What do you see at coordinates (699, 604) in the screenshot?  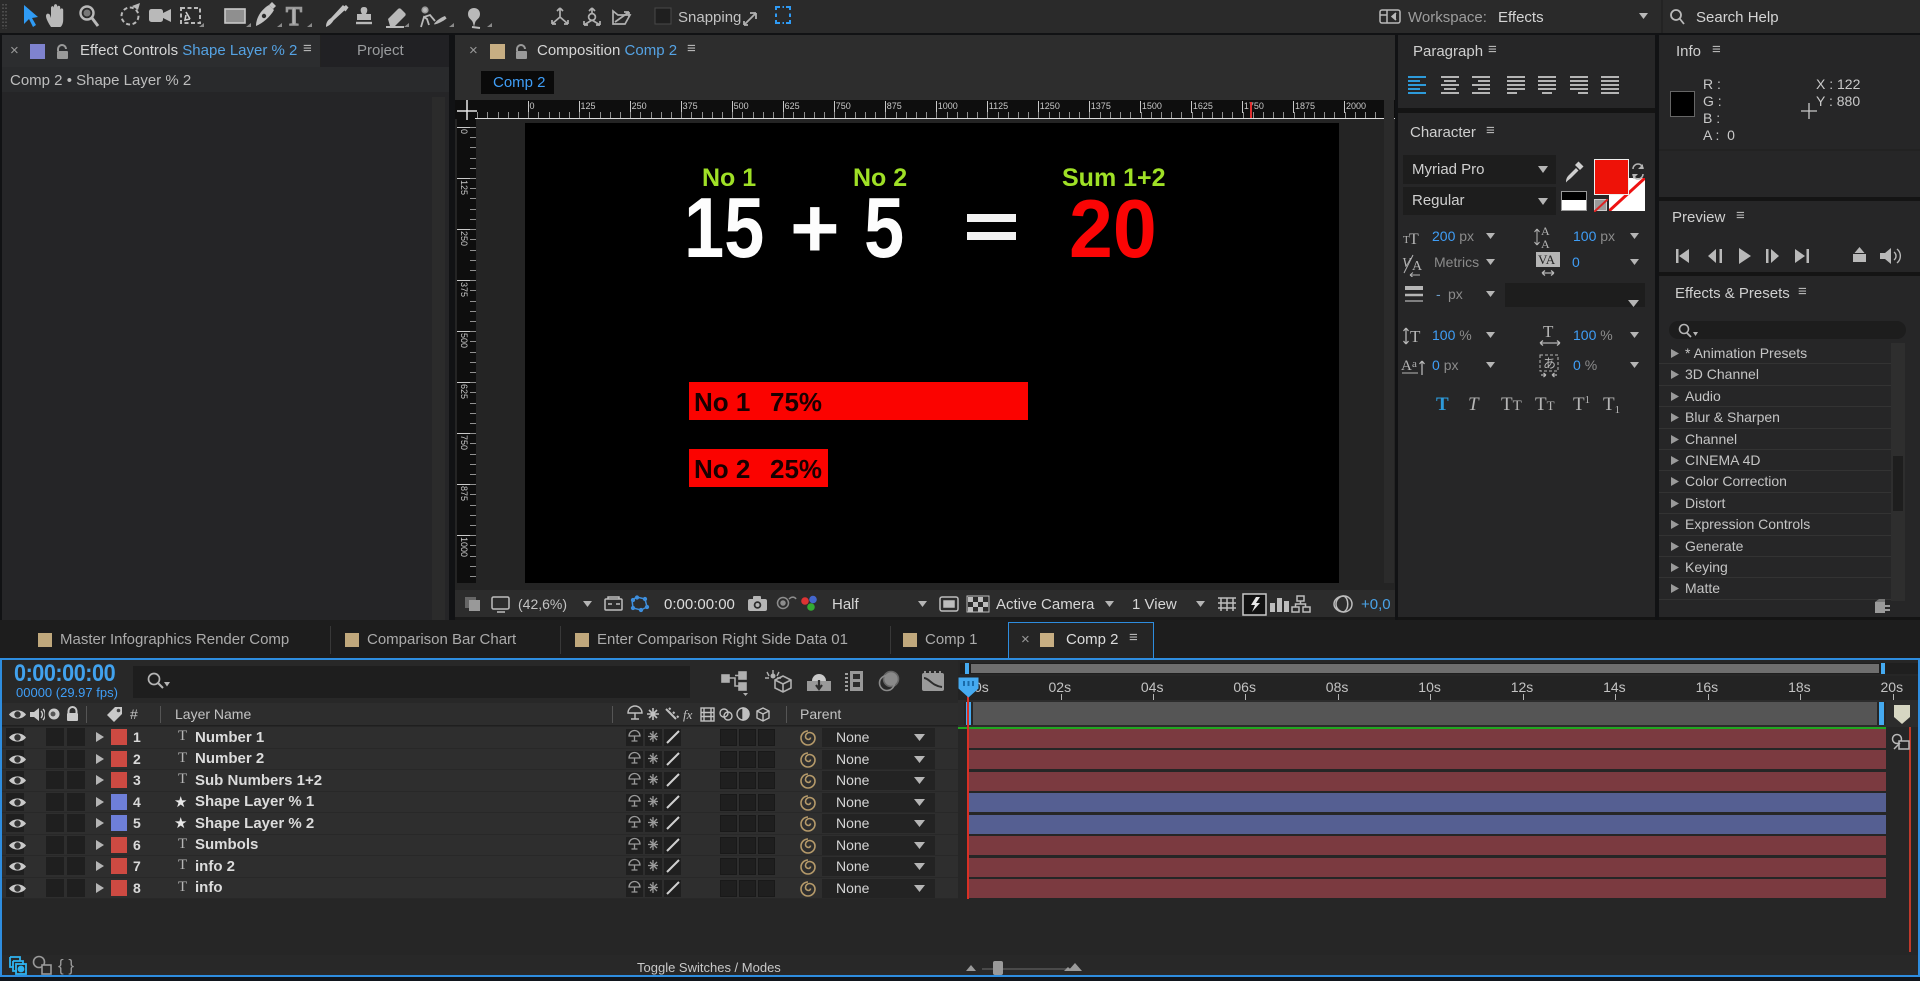 I see `svg-text: 0:00:00:00` at bounding box center [699, 604].